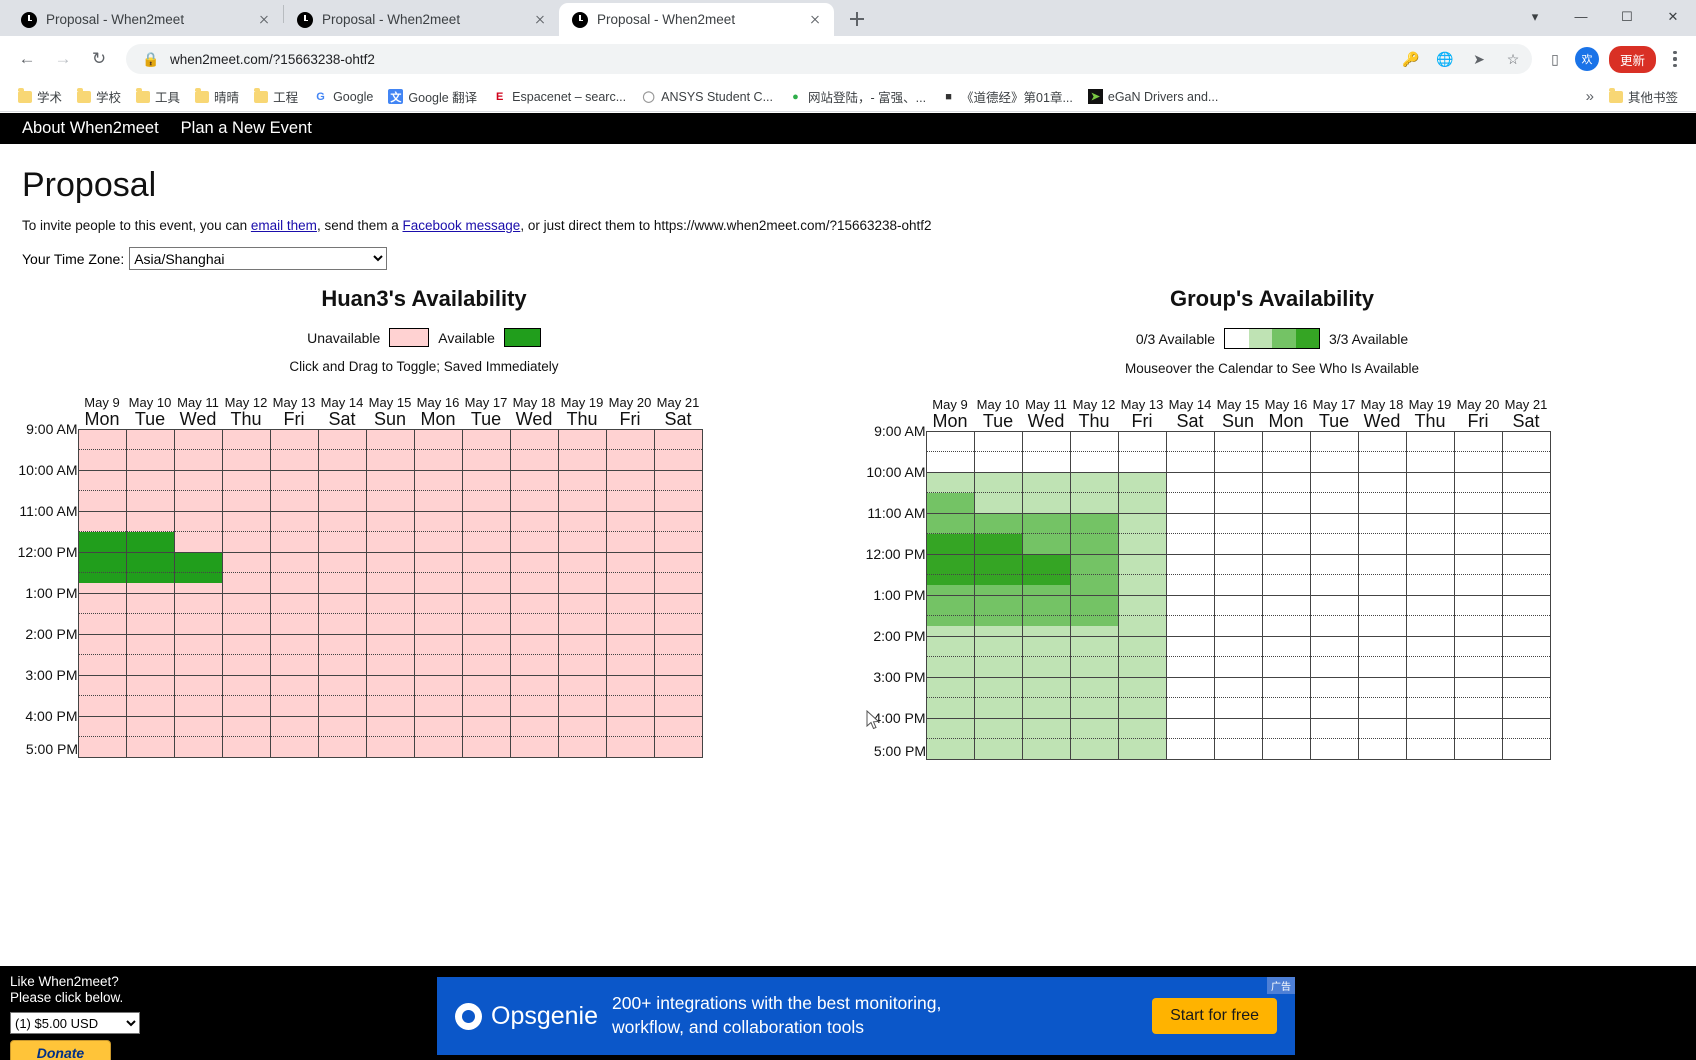 The width and height of the screenshot is (1696, 1060). What do you see at coordinates (1586, 59) in the screenshot?
I see `profile-avatar: 欢` at bounding box center [1586, 59].